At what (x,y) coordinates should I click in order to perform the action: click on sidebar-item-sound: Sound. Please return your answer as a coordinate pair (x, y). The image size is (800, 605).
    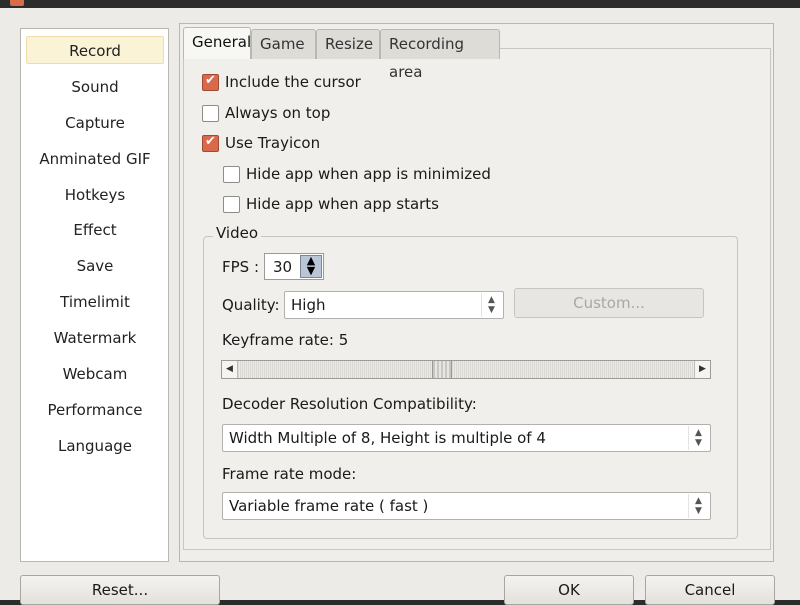
    Looking at the image, I should click on (95, 86).